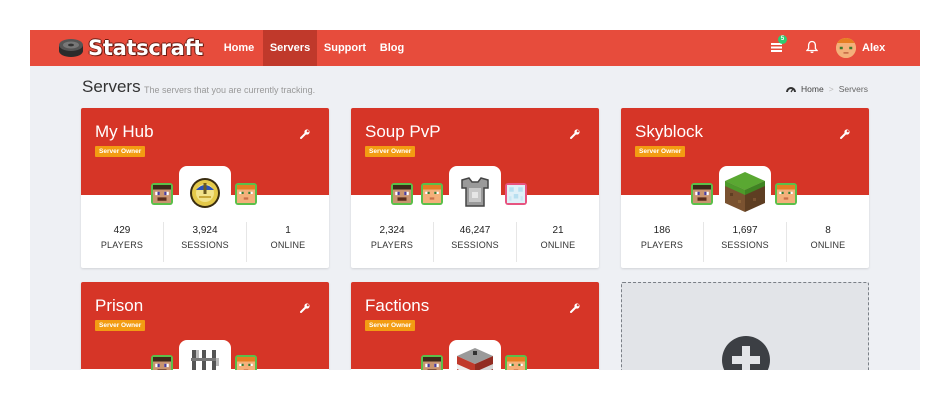  Describe the element at coordinates (827, 89) in the screenshot. I see `breadcrumb: Home > Servers` at that location.